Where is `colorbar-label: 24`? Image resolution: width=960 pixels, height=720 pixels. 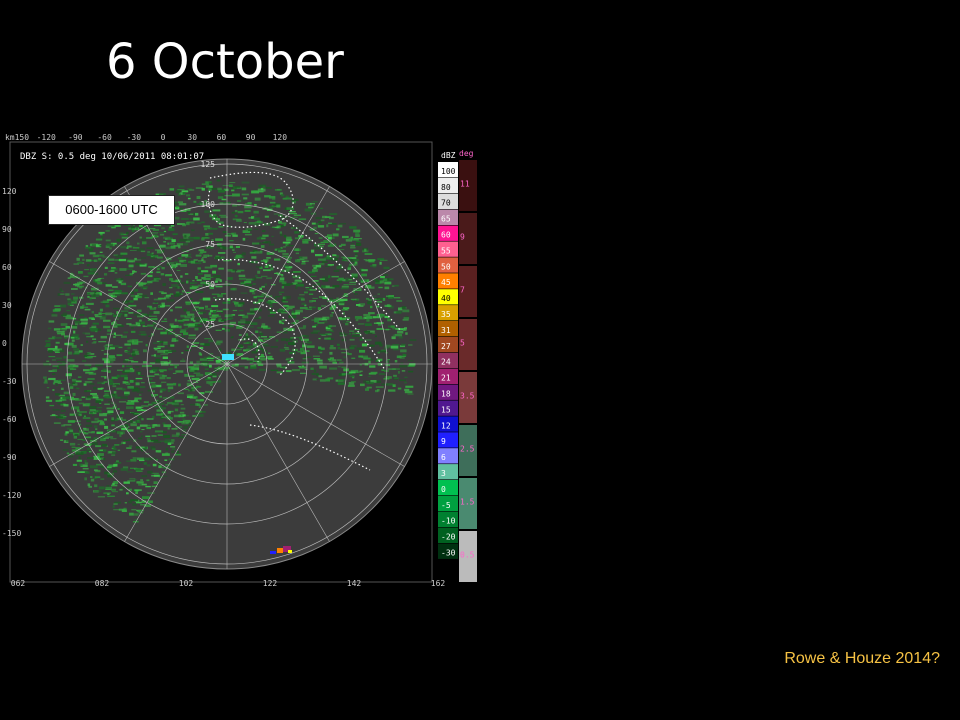 colorbar-label: 24 is located at coordinates (446, 362).